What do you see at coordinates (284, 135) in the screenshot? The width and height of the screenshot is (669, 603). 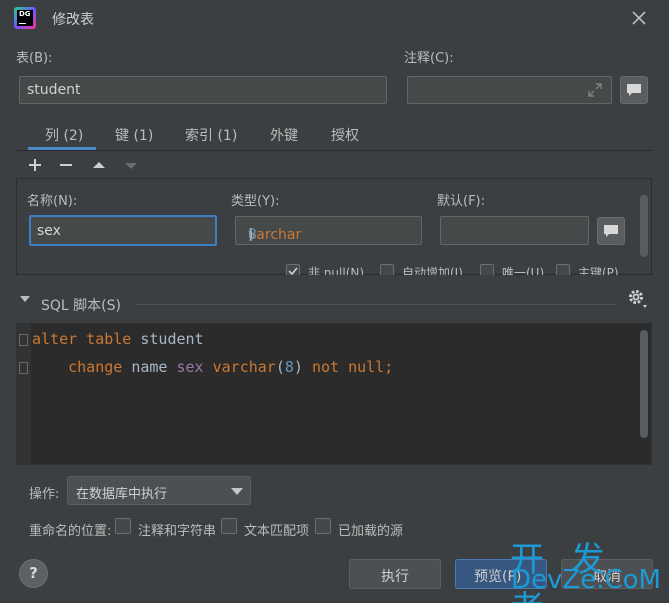 I see `tab-foreign-keys: 外键` at bounding box center [284, 135].